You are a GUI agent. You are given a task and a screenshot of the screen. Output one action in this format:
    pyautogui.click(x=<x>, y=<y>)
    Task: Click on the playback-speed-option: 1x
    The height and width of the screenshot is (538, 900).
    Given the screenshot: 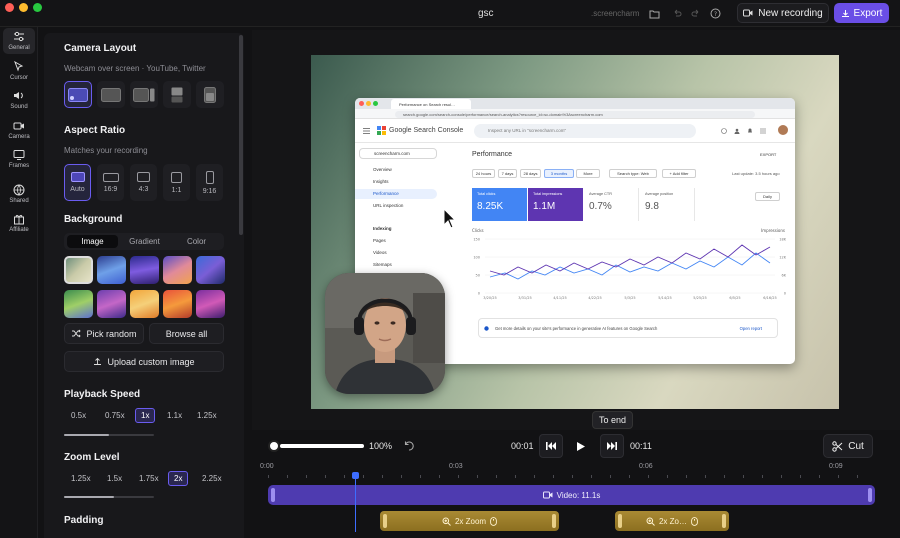 What is the action you would take?
    pyautogui.click(x=145, y=415)
    